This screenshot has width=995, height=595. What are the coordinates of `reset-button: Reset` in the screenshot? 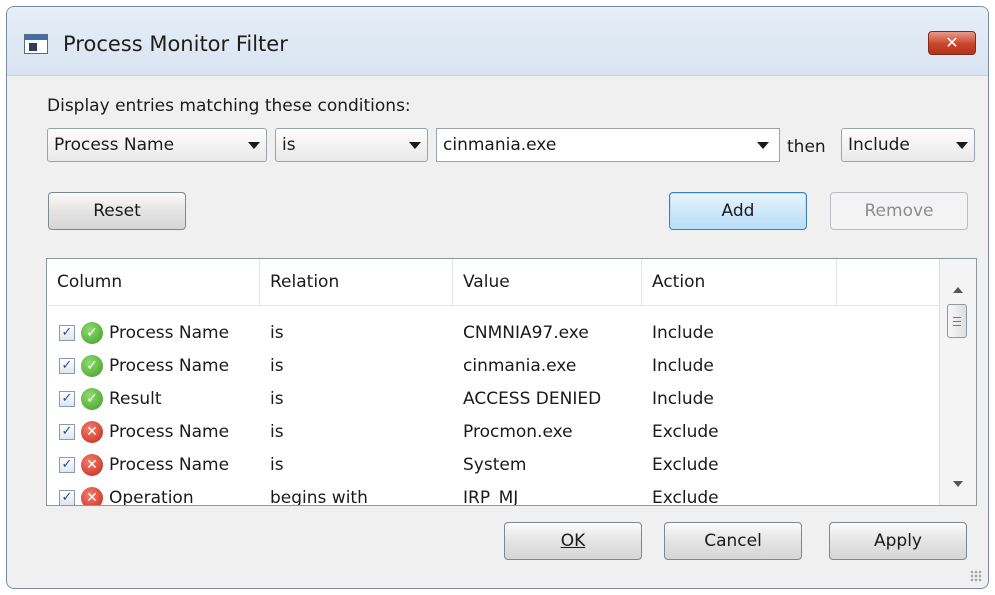 It's located at (117, 211).